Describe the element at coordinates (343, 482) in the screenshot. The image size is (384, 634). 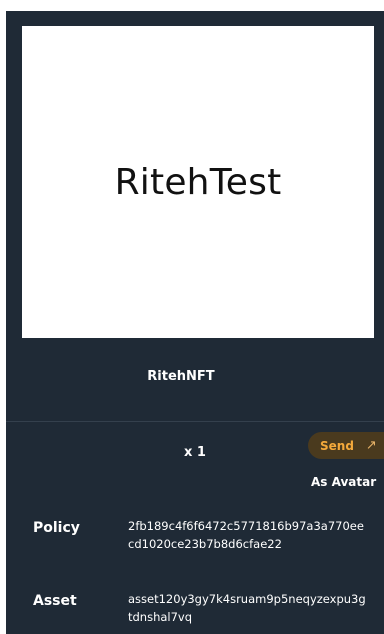
I see `set-as-avatar-button: As Avatar` at that location.